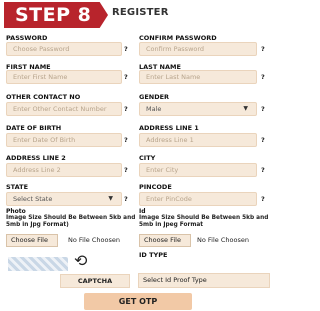 The width and height of the screenshot is (320, 311). Describe the element at coordinates (64, 140) in the screenshot. I see `dob-input: Enter Date Of Birth` at that location.